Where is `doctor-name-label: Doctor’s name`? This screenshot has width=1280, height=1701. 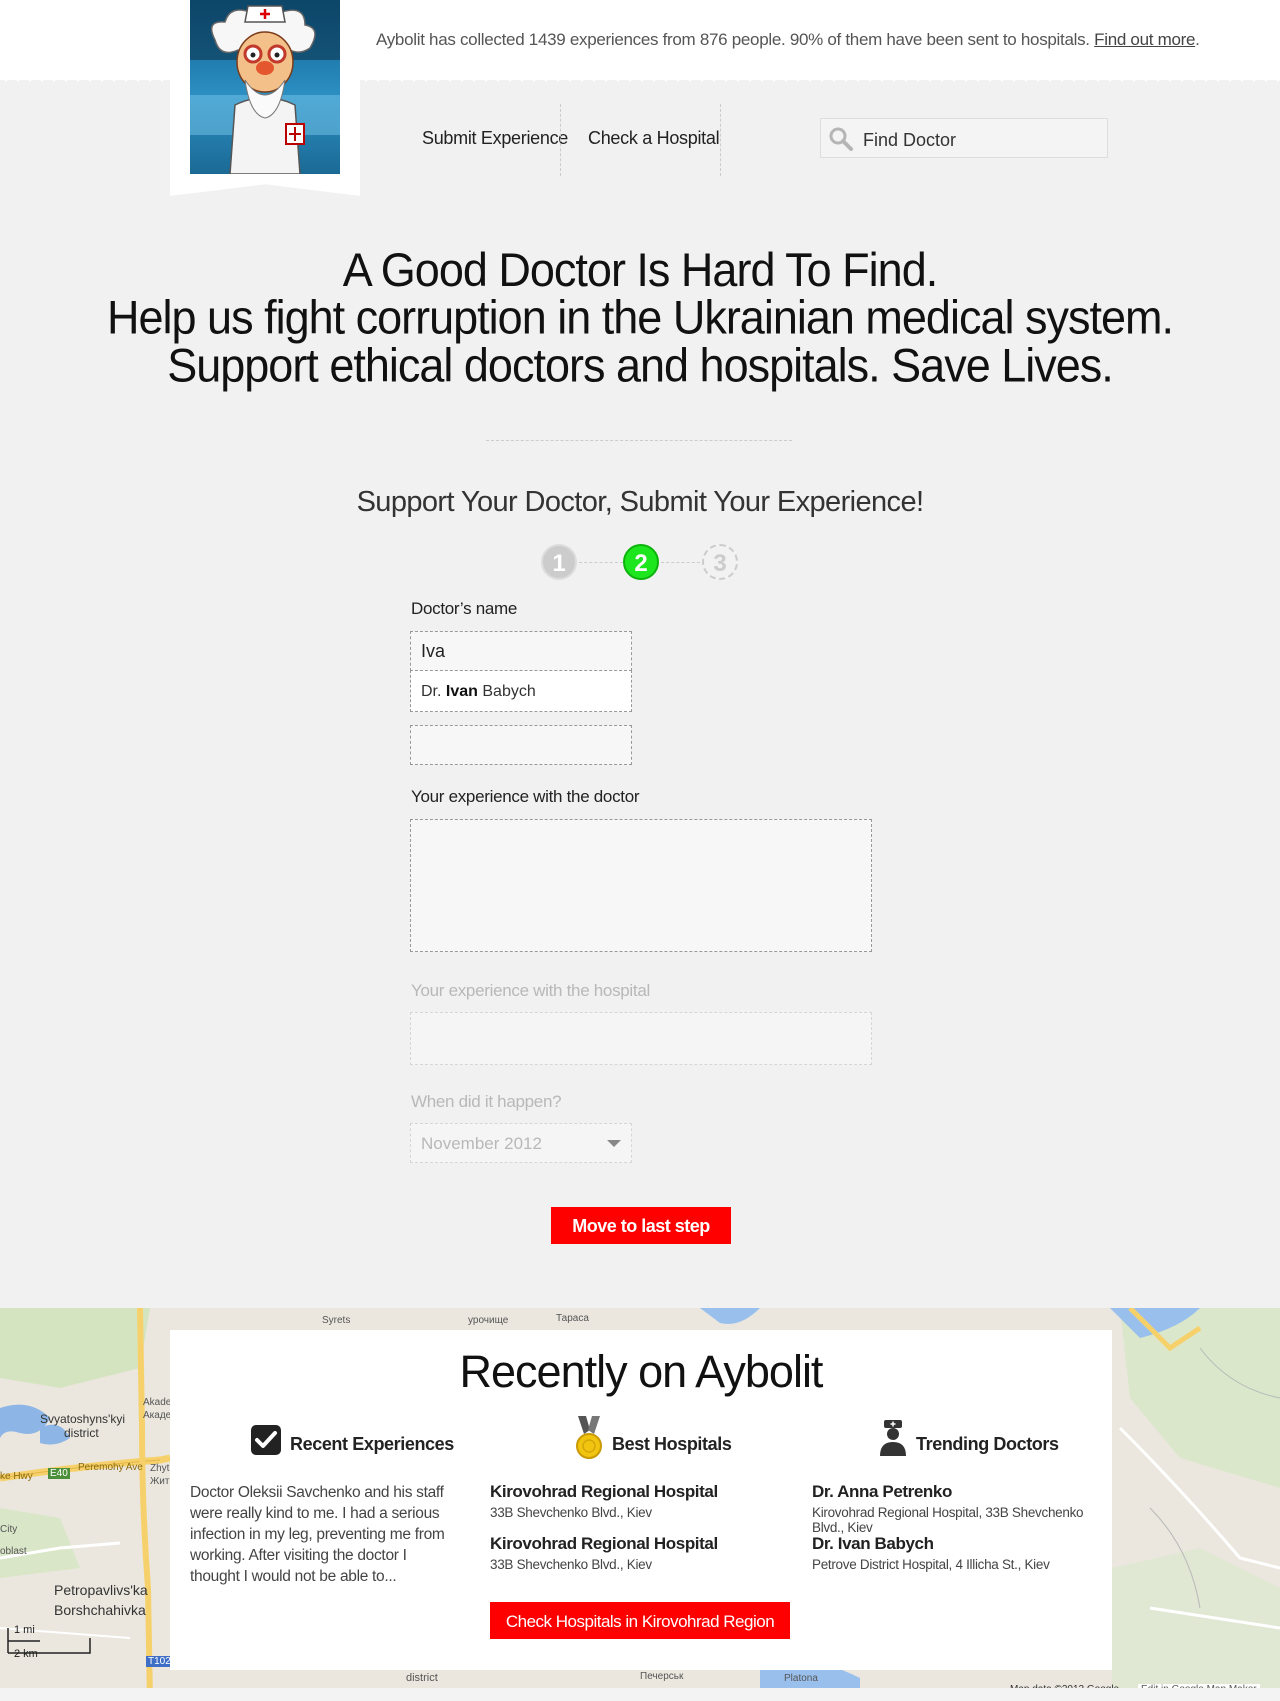 doctor-name-label: Doctor’s name is located at coordinates (464, 608).